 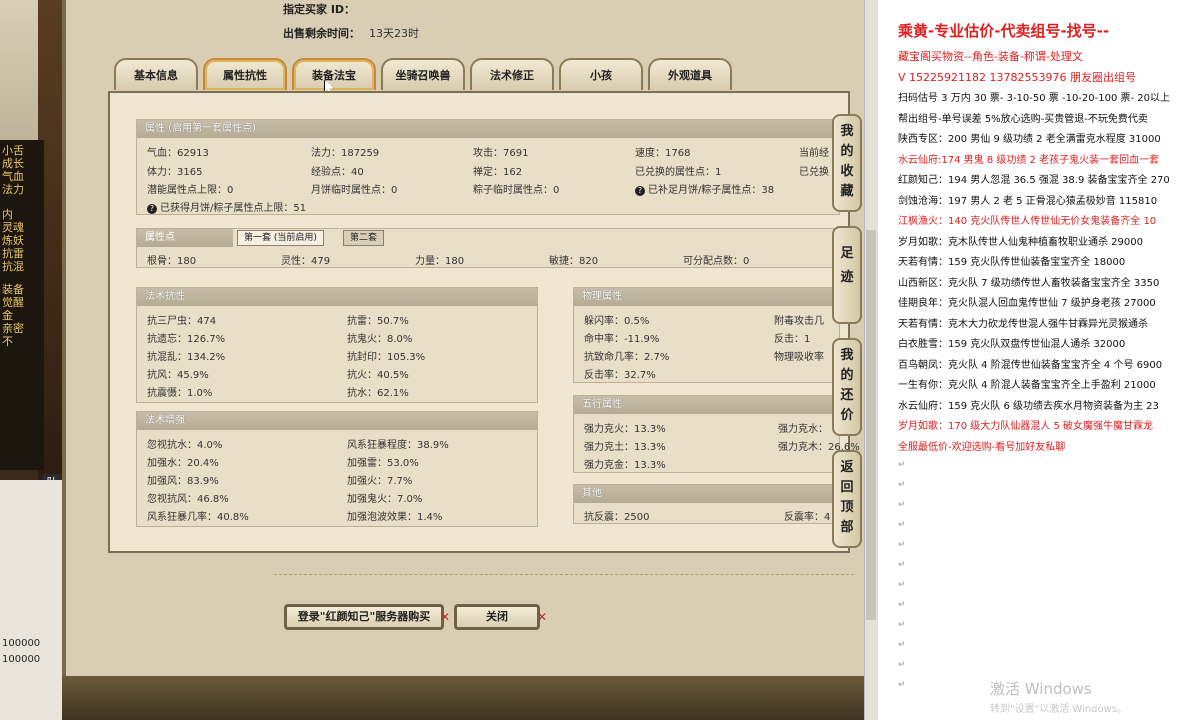 What do you see at coordinates (847, 275) in the screenshot?
I see `footprints-button: 足迹` at bounding box center [847, 275].